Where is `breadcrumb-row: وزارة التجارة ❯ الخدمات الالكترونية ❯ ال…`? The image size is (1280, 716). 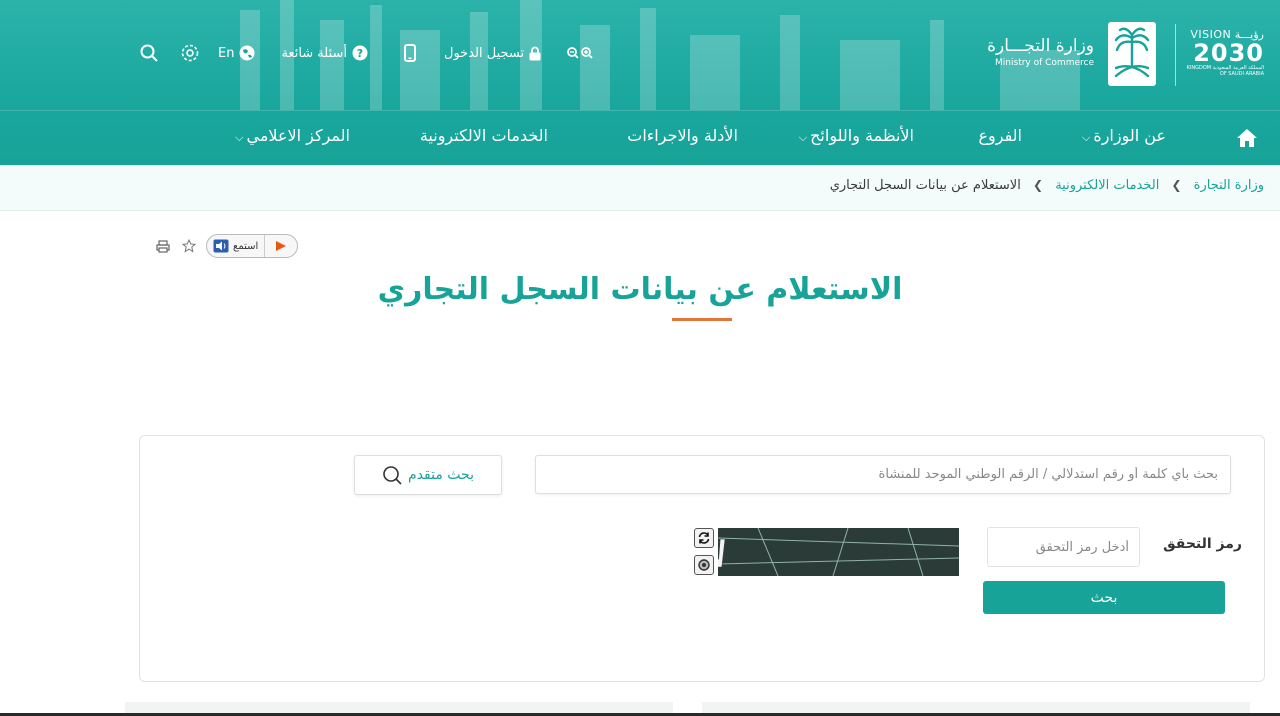 breadcrumb-row: وزارة التجارة ❯ الخدمات الالكترونية ❯ ال… is located at coordinates (1047, 185).